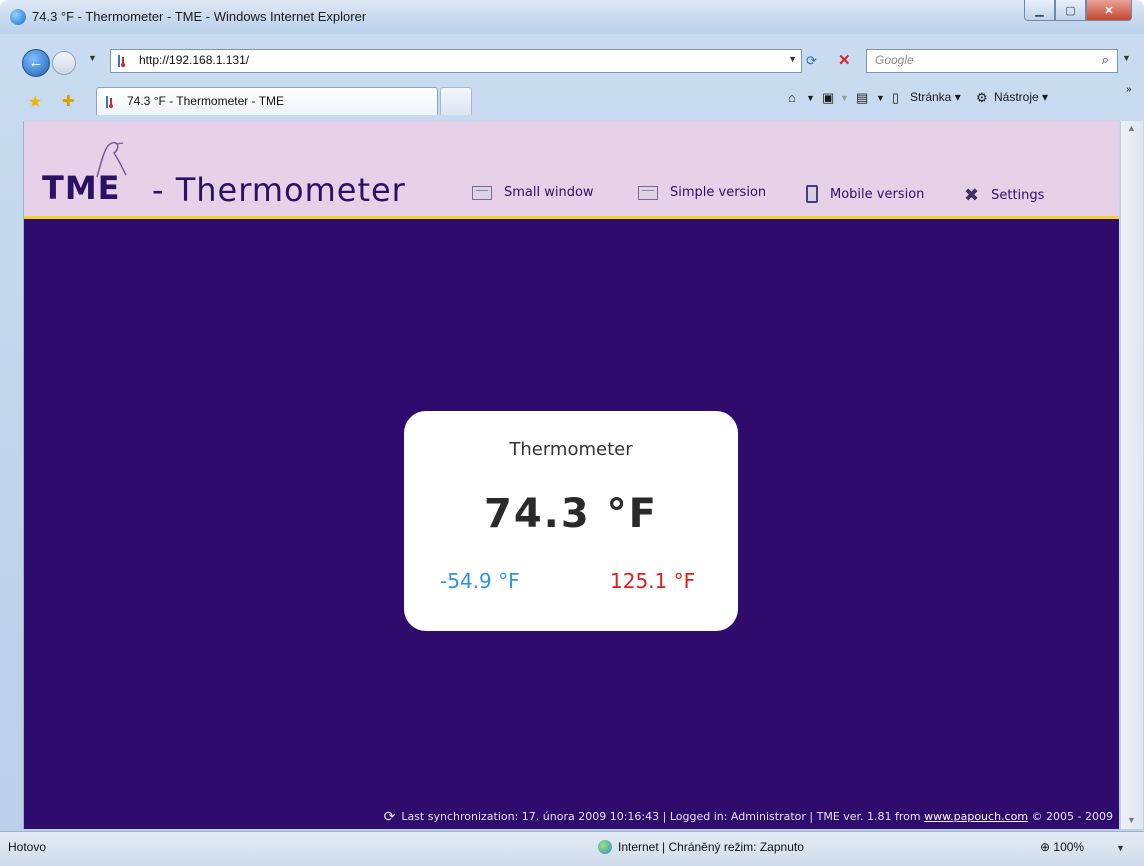  Describe the element at coordinates (1072, 816) in the screenshot. I see `footer-copyright: © 2005 - 2009` at that location.